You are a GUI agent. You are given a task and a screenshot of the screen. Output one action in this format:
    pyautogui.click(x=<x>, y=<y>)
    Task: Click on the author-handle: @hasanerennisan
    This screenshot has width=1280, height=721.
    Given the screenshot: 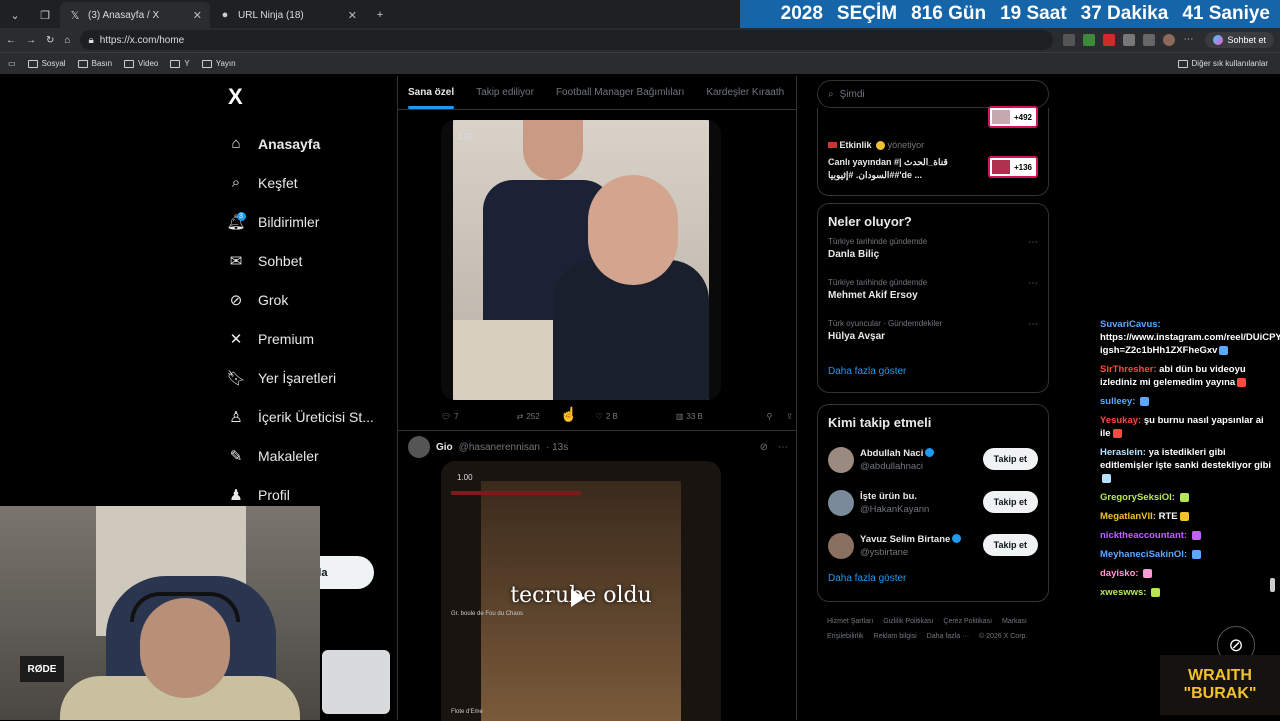 What is the action you would take?
    pyautogui.click(x=499, y=447)
    